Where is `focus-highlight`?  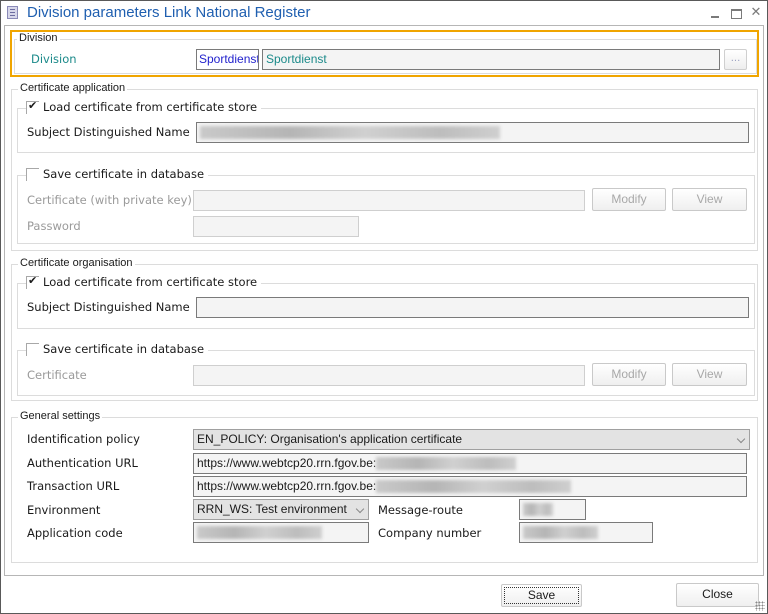 focus-highlight is located at coordinates (384, 53).